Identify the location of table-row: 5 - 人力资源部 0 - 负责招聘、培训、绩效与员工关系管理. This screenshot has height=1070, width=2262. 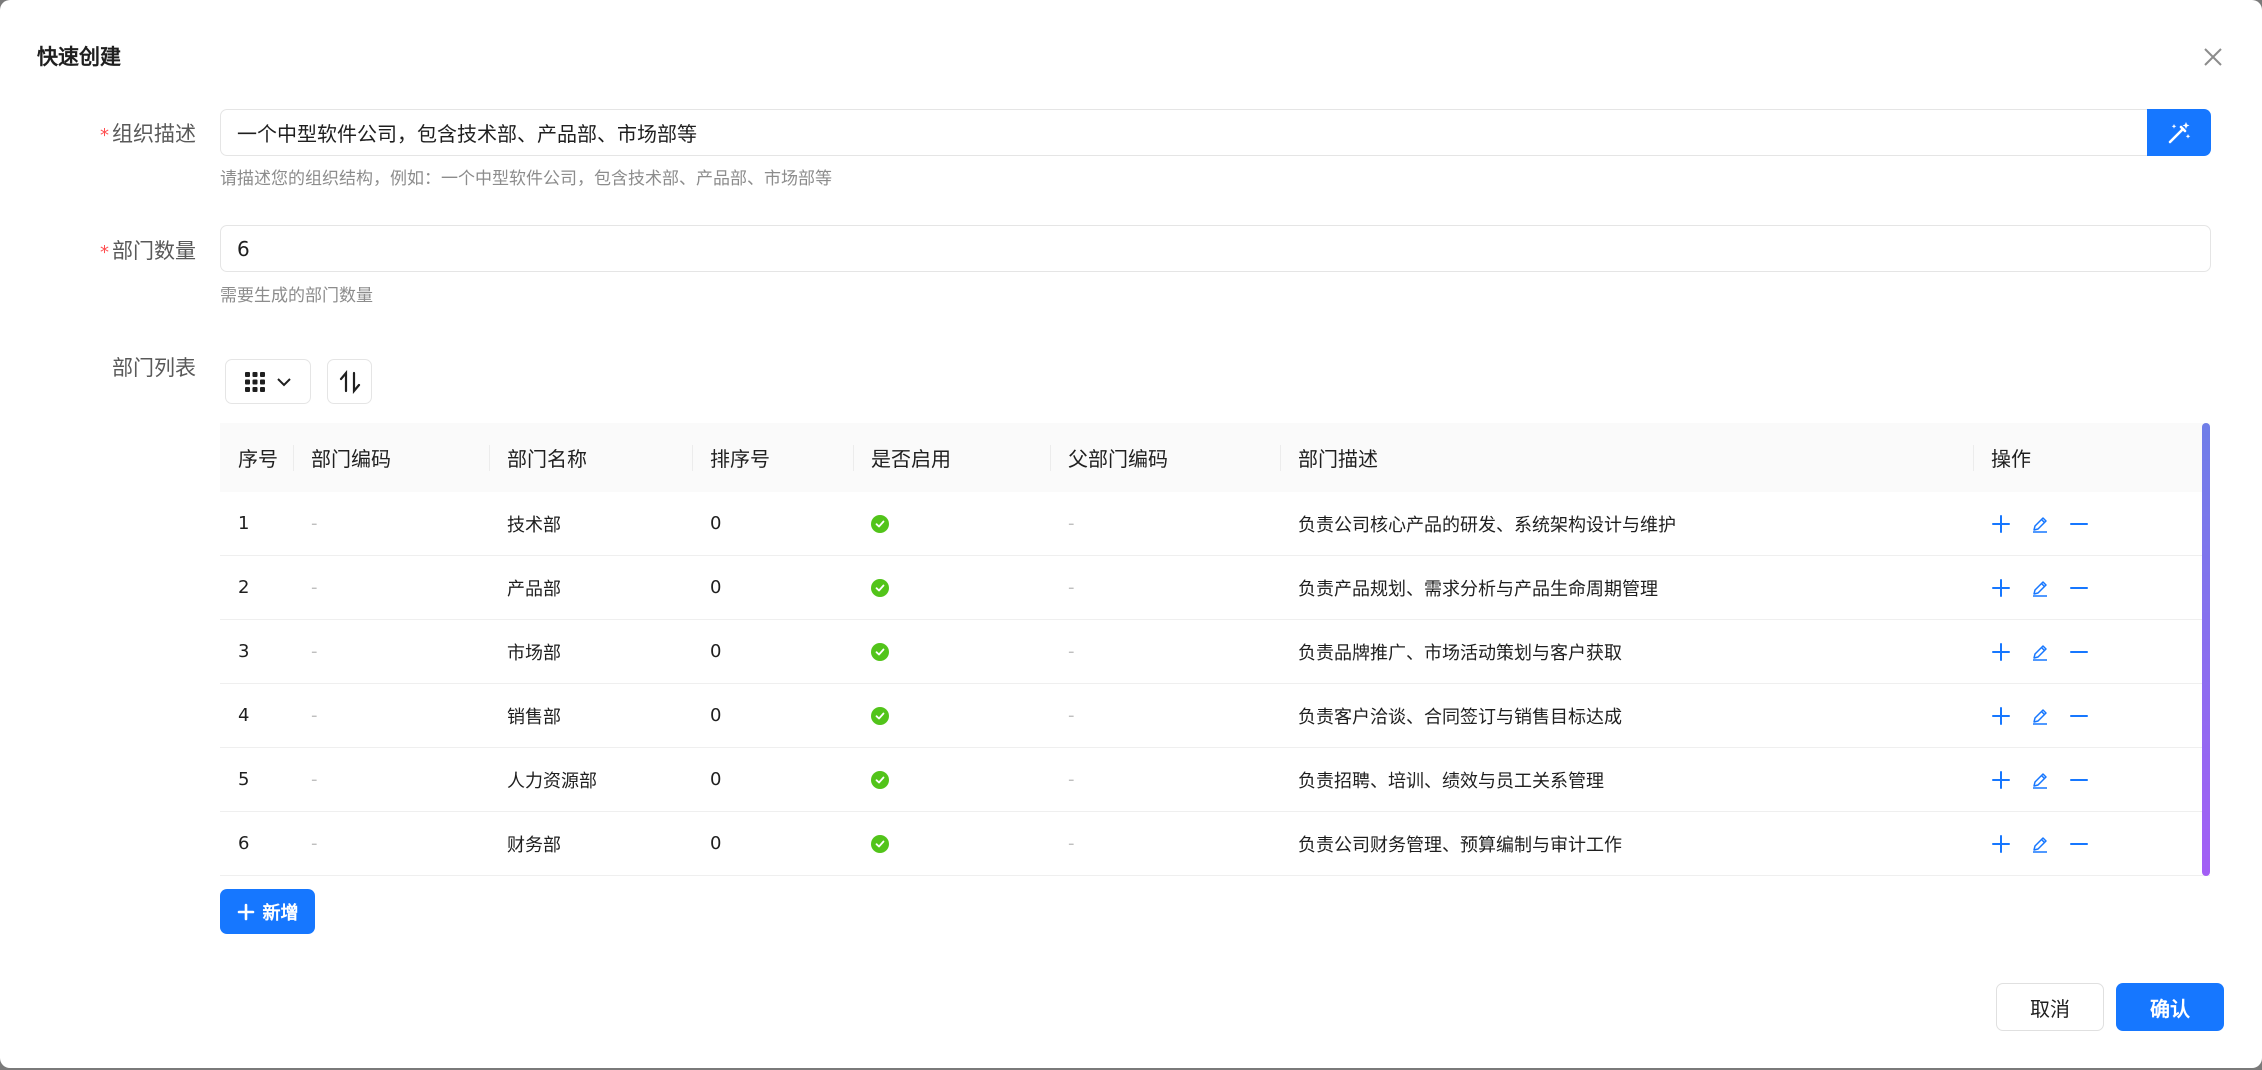
(1215, 780).